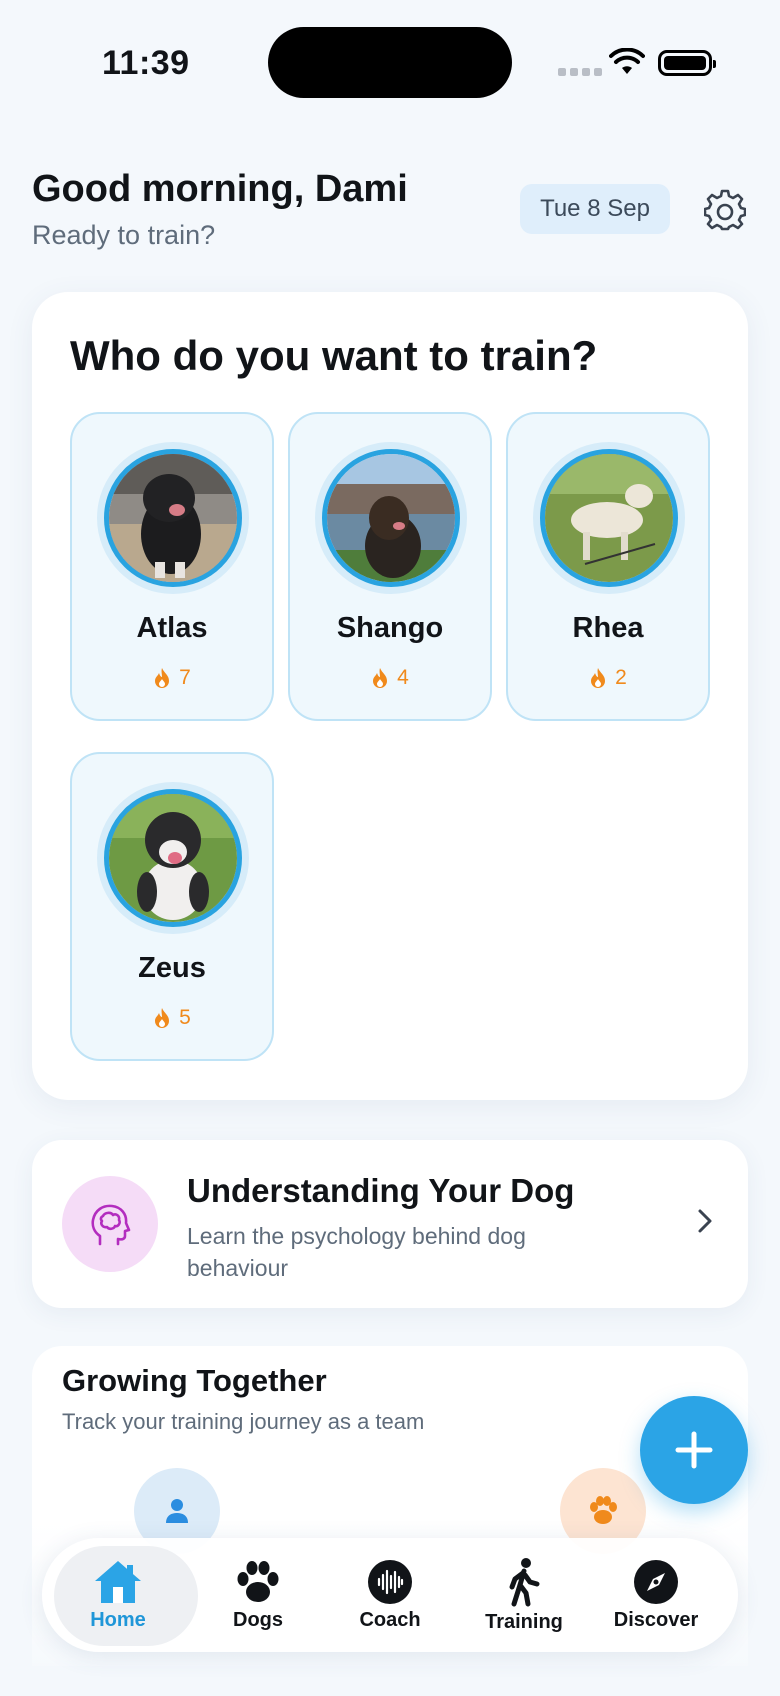 Image resolution: width=780 pixels, height=1696 pixels. What do you see at coordinates (124, 235) in the screenshot?
I see `greeting-subtitle: Ready to train?` at bounding box center [124, 235].